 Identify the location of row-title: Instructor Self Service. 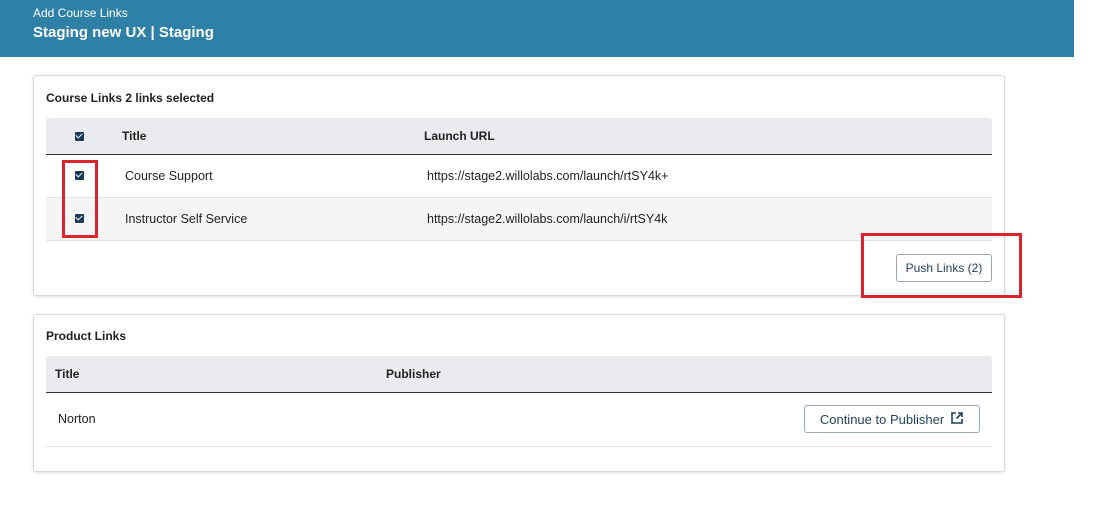
(186, 219).